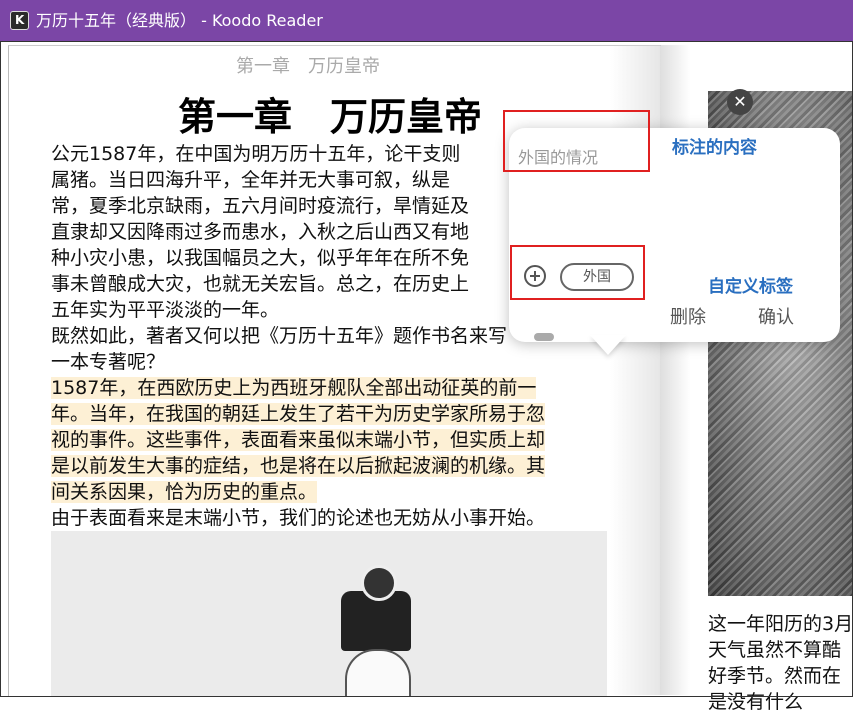 This screenshot has height=715, width=853. Describe the element at coordinates (279, 336) in the screenshot. I see `text-line: 既然如此，著者又何以把《万历十五年》题作书名来写` at that location.